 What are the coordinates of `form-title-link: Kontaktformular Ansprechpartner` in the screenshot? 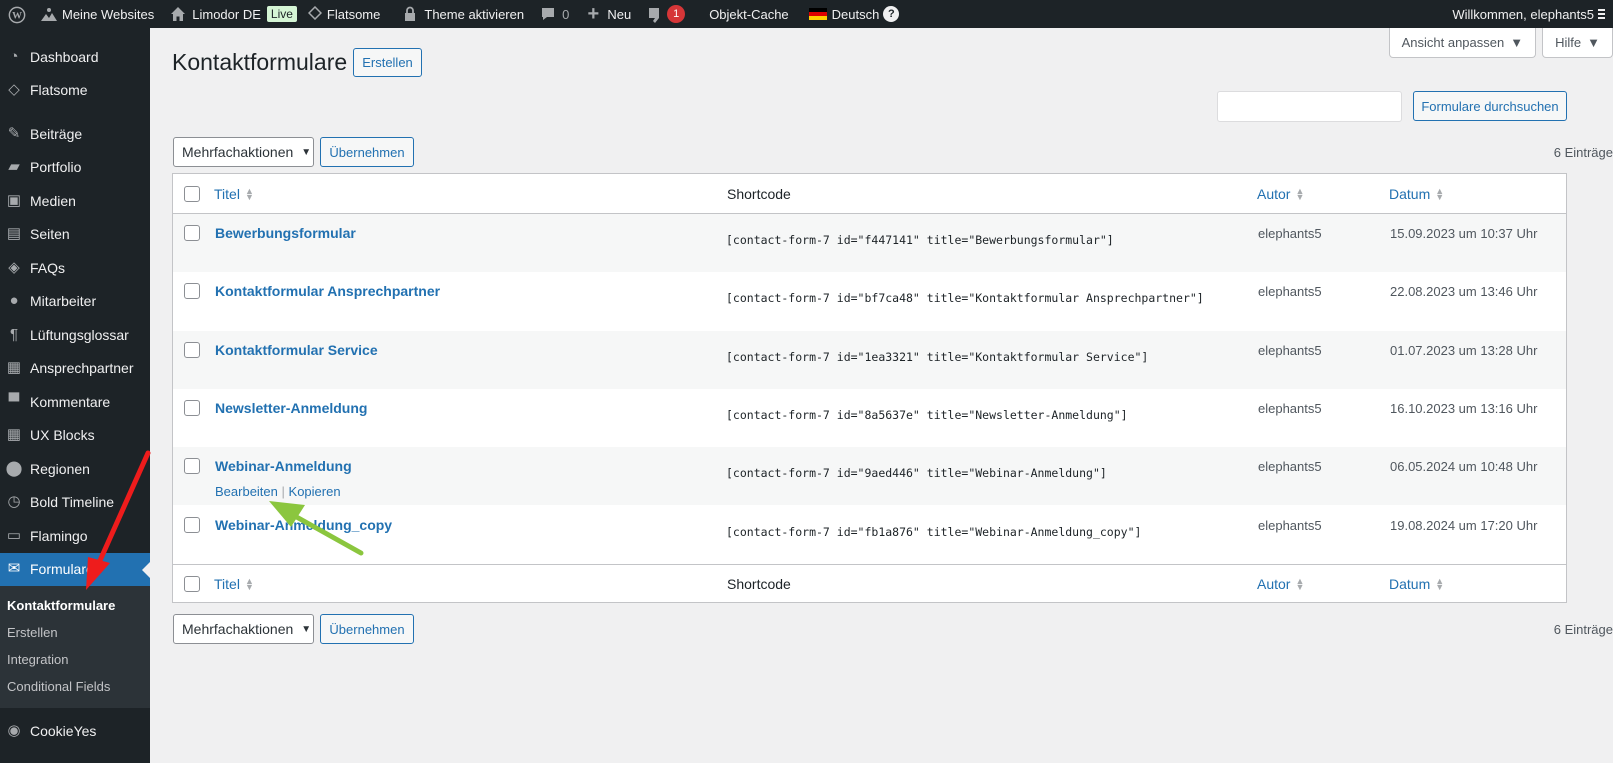 It's located at (327, 291).